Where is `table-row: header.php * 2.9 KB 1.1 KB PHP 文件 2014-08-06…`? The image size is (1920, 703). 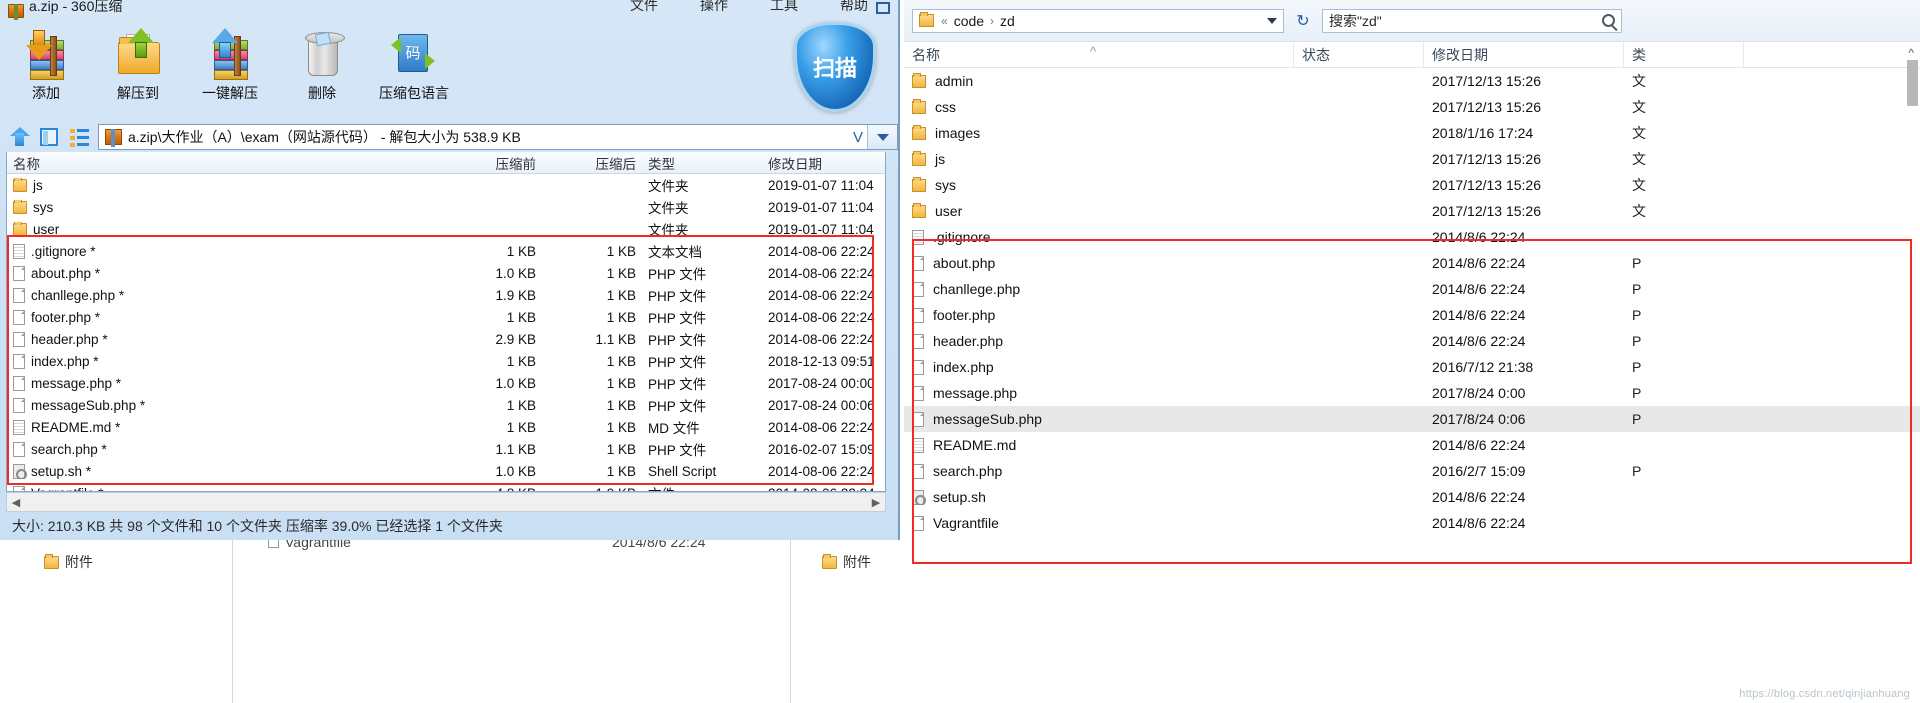
table-row: header.php * 2.9 KB 1.1 KB PHP 文件 2014-08-06… is located at coordinates (446, 339).